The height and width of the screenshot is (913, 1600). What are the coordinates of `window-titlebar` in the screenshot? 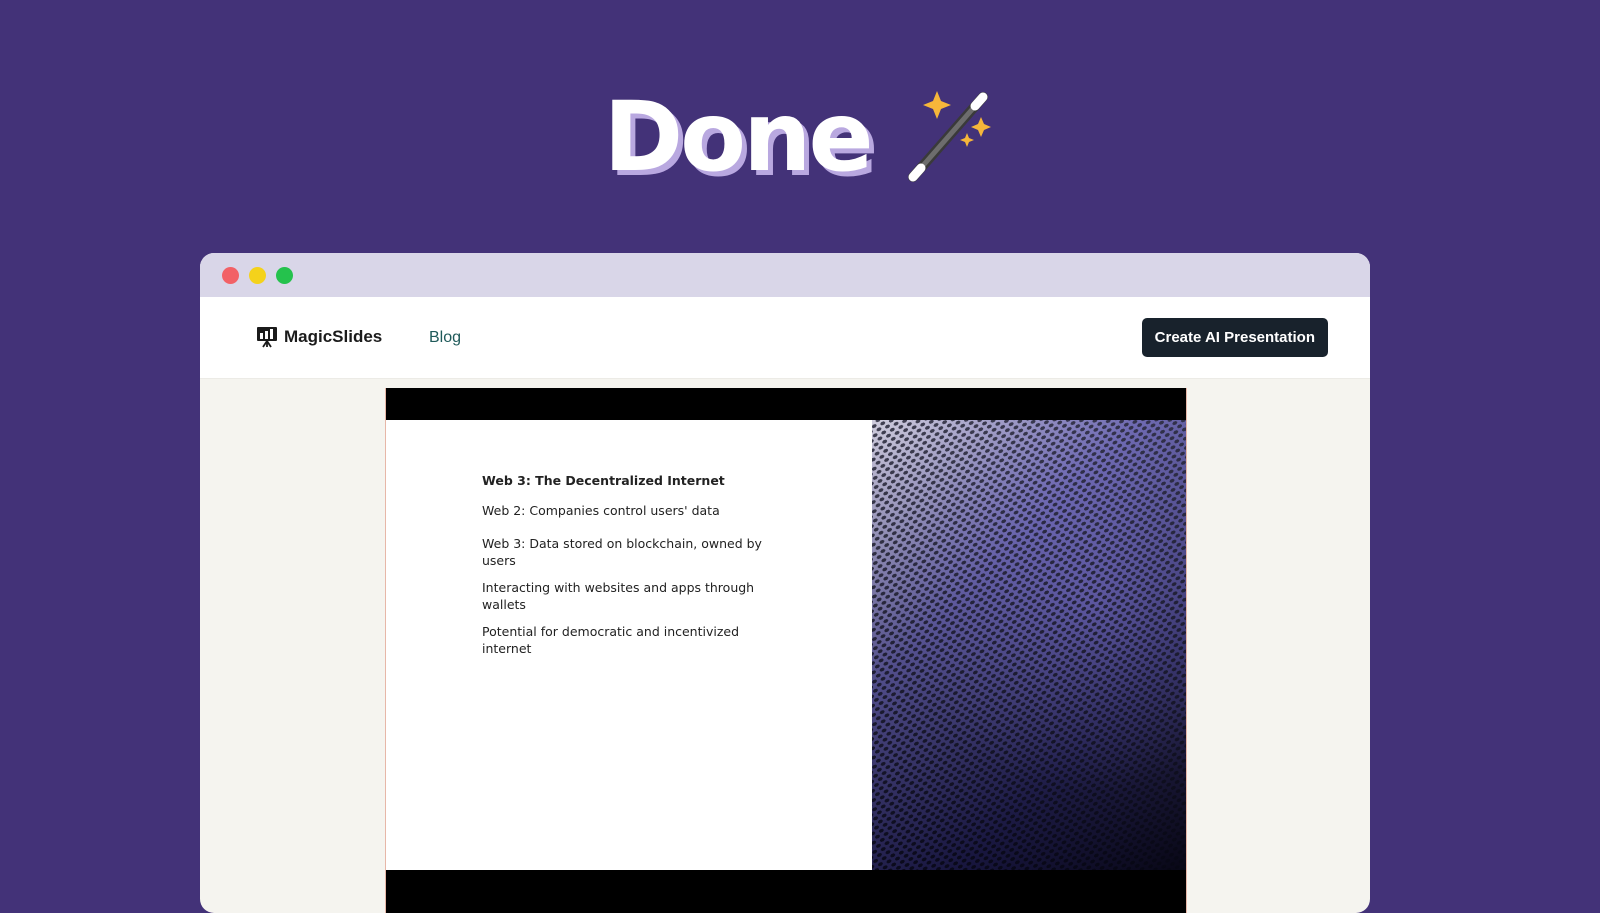 It's located at (785, 275).